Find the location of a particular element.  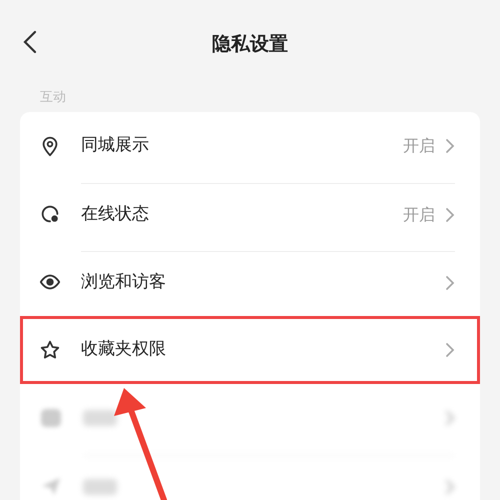

settings-row: 收藏夹权限 is located at coordinates (250, 350).